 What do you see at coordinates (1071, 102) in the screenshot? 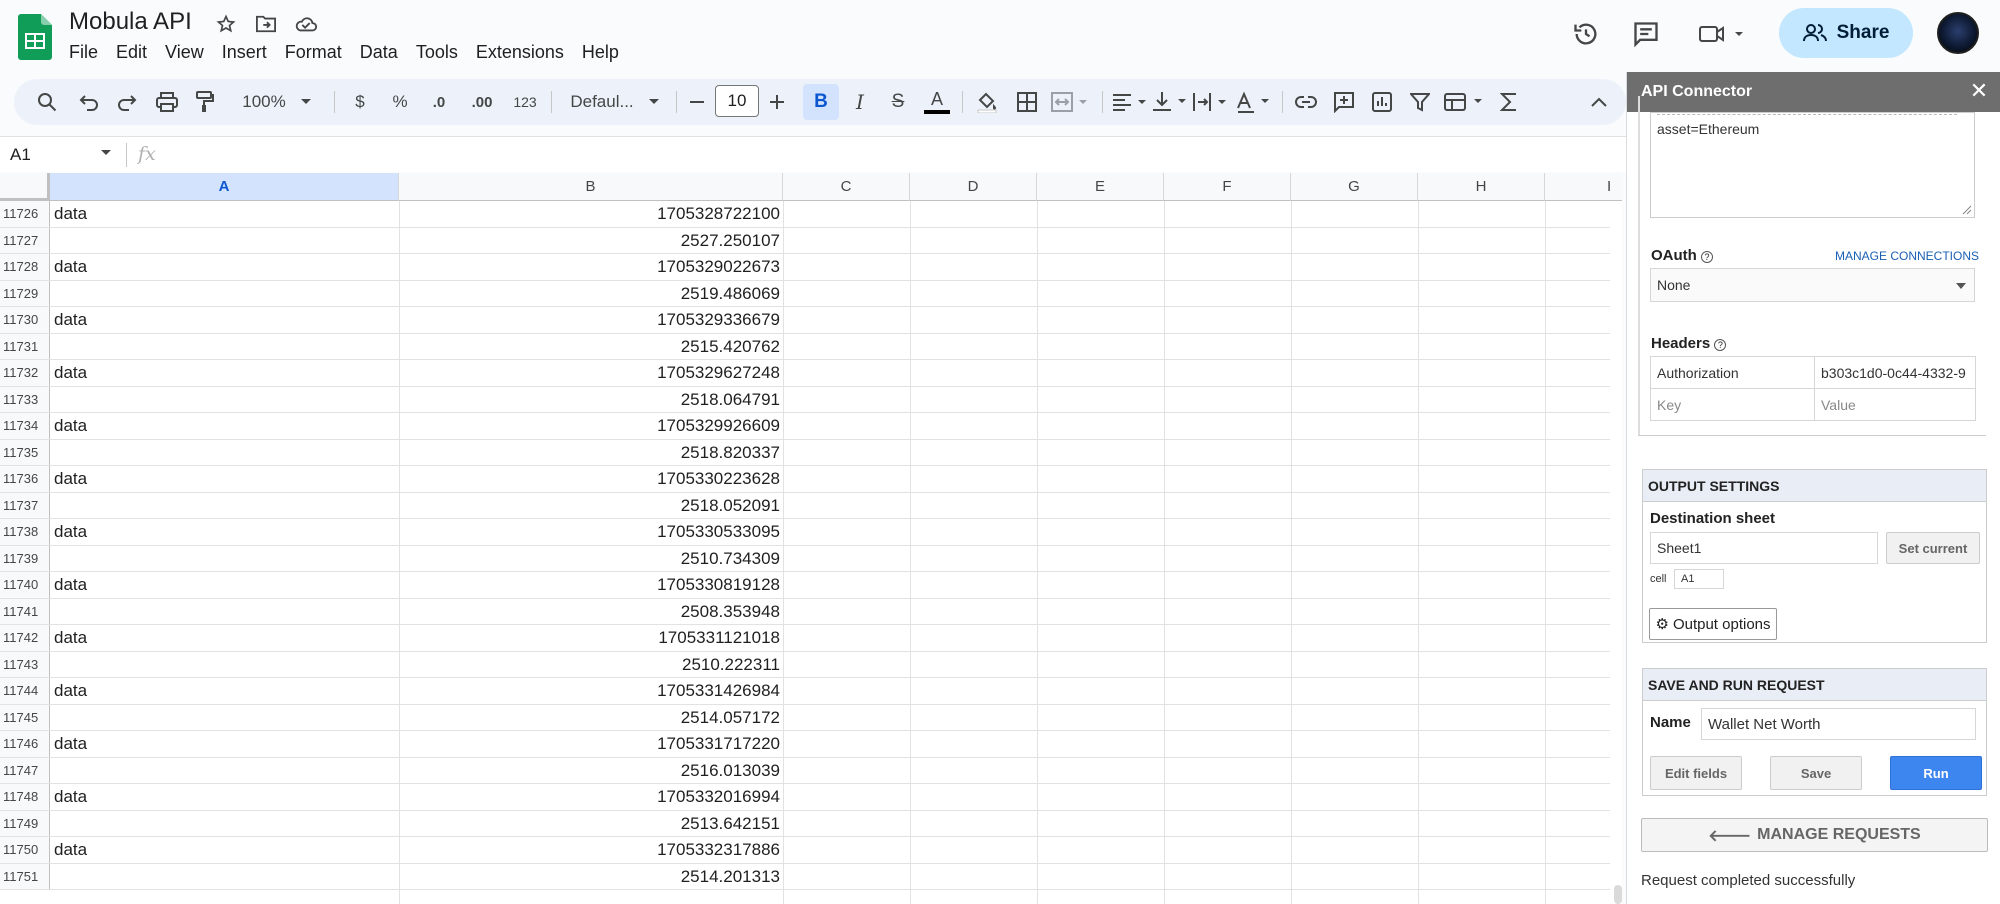
I see `merge-cells-icon` at bounding box center [1071, 102].